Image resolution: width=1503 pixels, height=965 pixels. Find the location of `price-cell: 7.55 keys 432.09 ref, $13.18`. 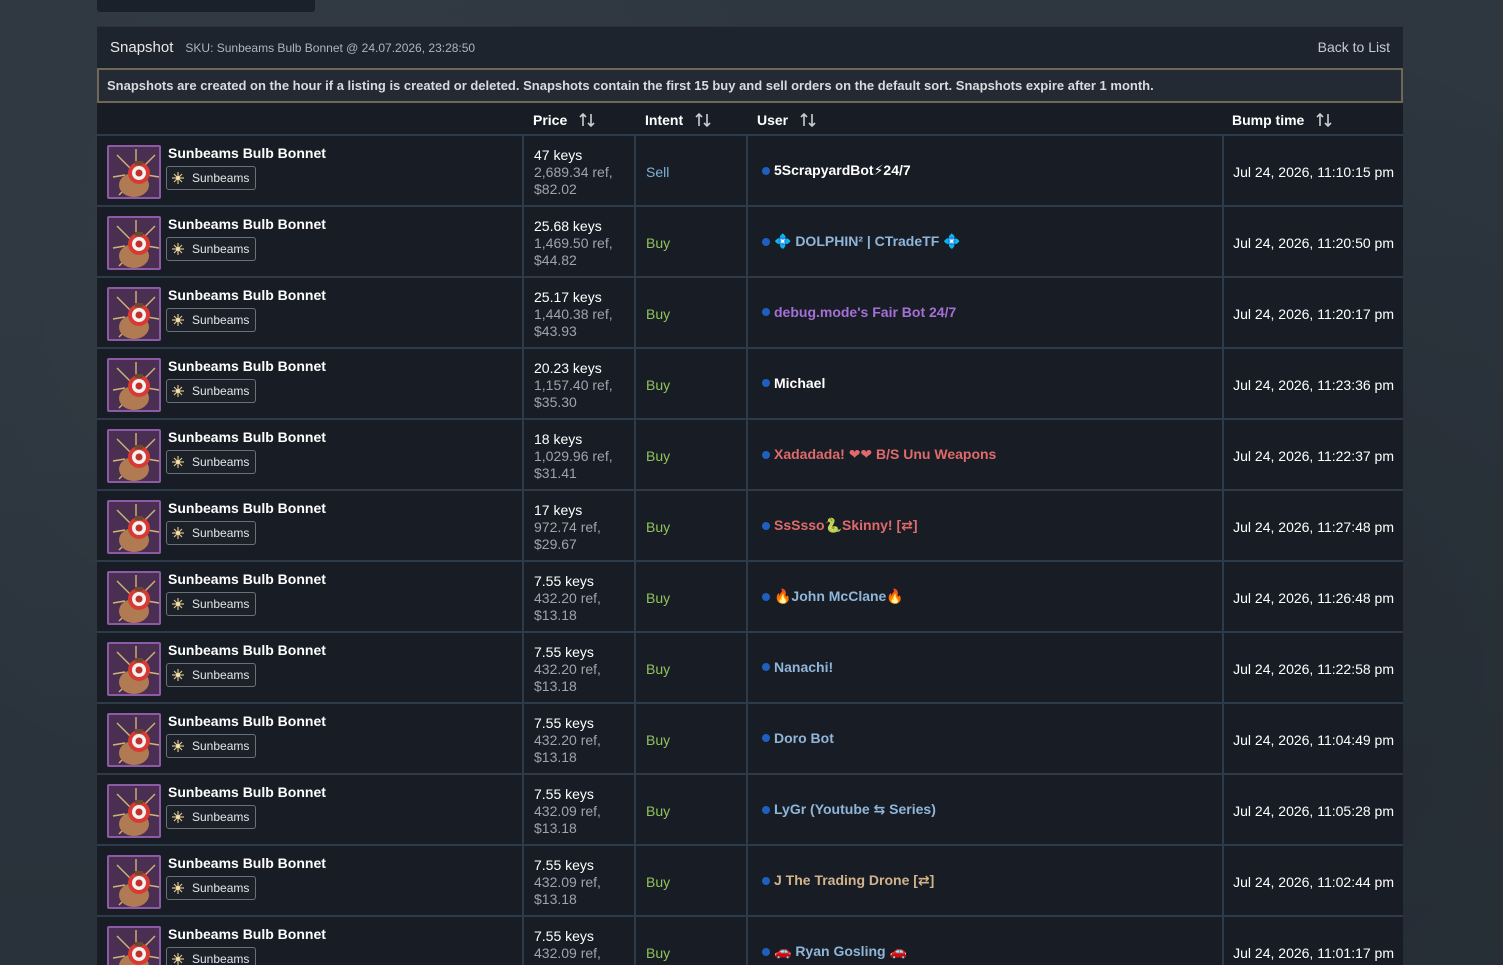

price-cell: 7.55 keys 432.09 ref, $13.18 is located at coordinates (581, 809).